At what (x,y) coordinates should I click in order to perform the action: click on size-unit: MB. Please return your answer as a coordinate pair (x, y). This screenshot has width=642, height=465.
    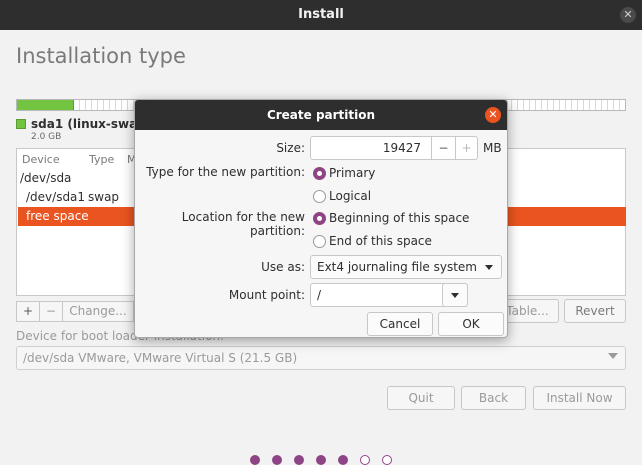
    Looking at the image, I should click on (492, 148).